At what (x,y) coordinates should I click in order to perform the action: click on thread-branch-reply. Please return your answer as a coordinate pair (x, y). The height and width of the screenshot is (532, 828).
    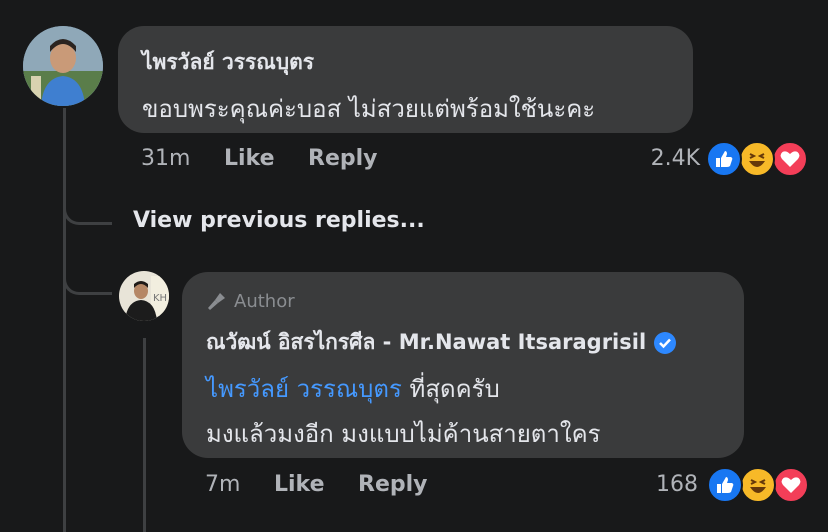
    Looking at the image, I should click on (87, 277).